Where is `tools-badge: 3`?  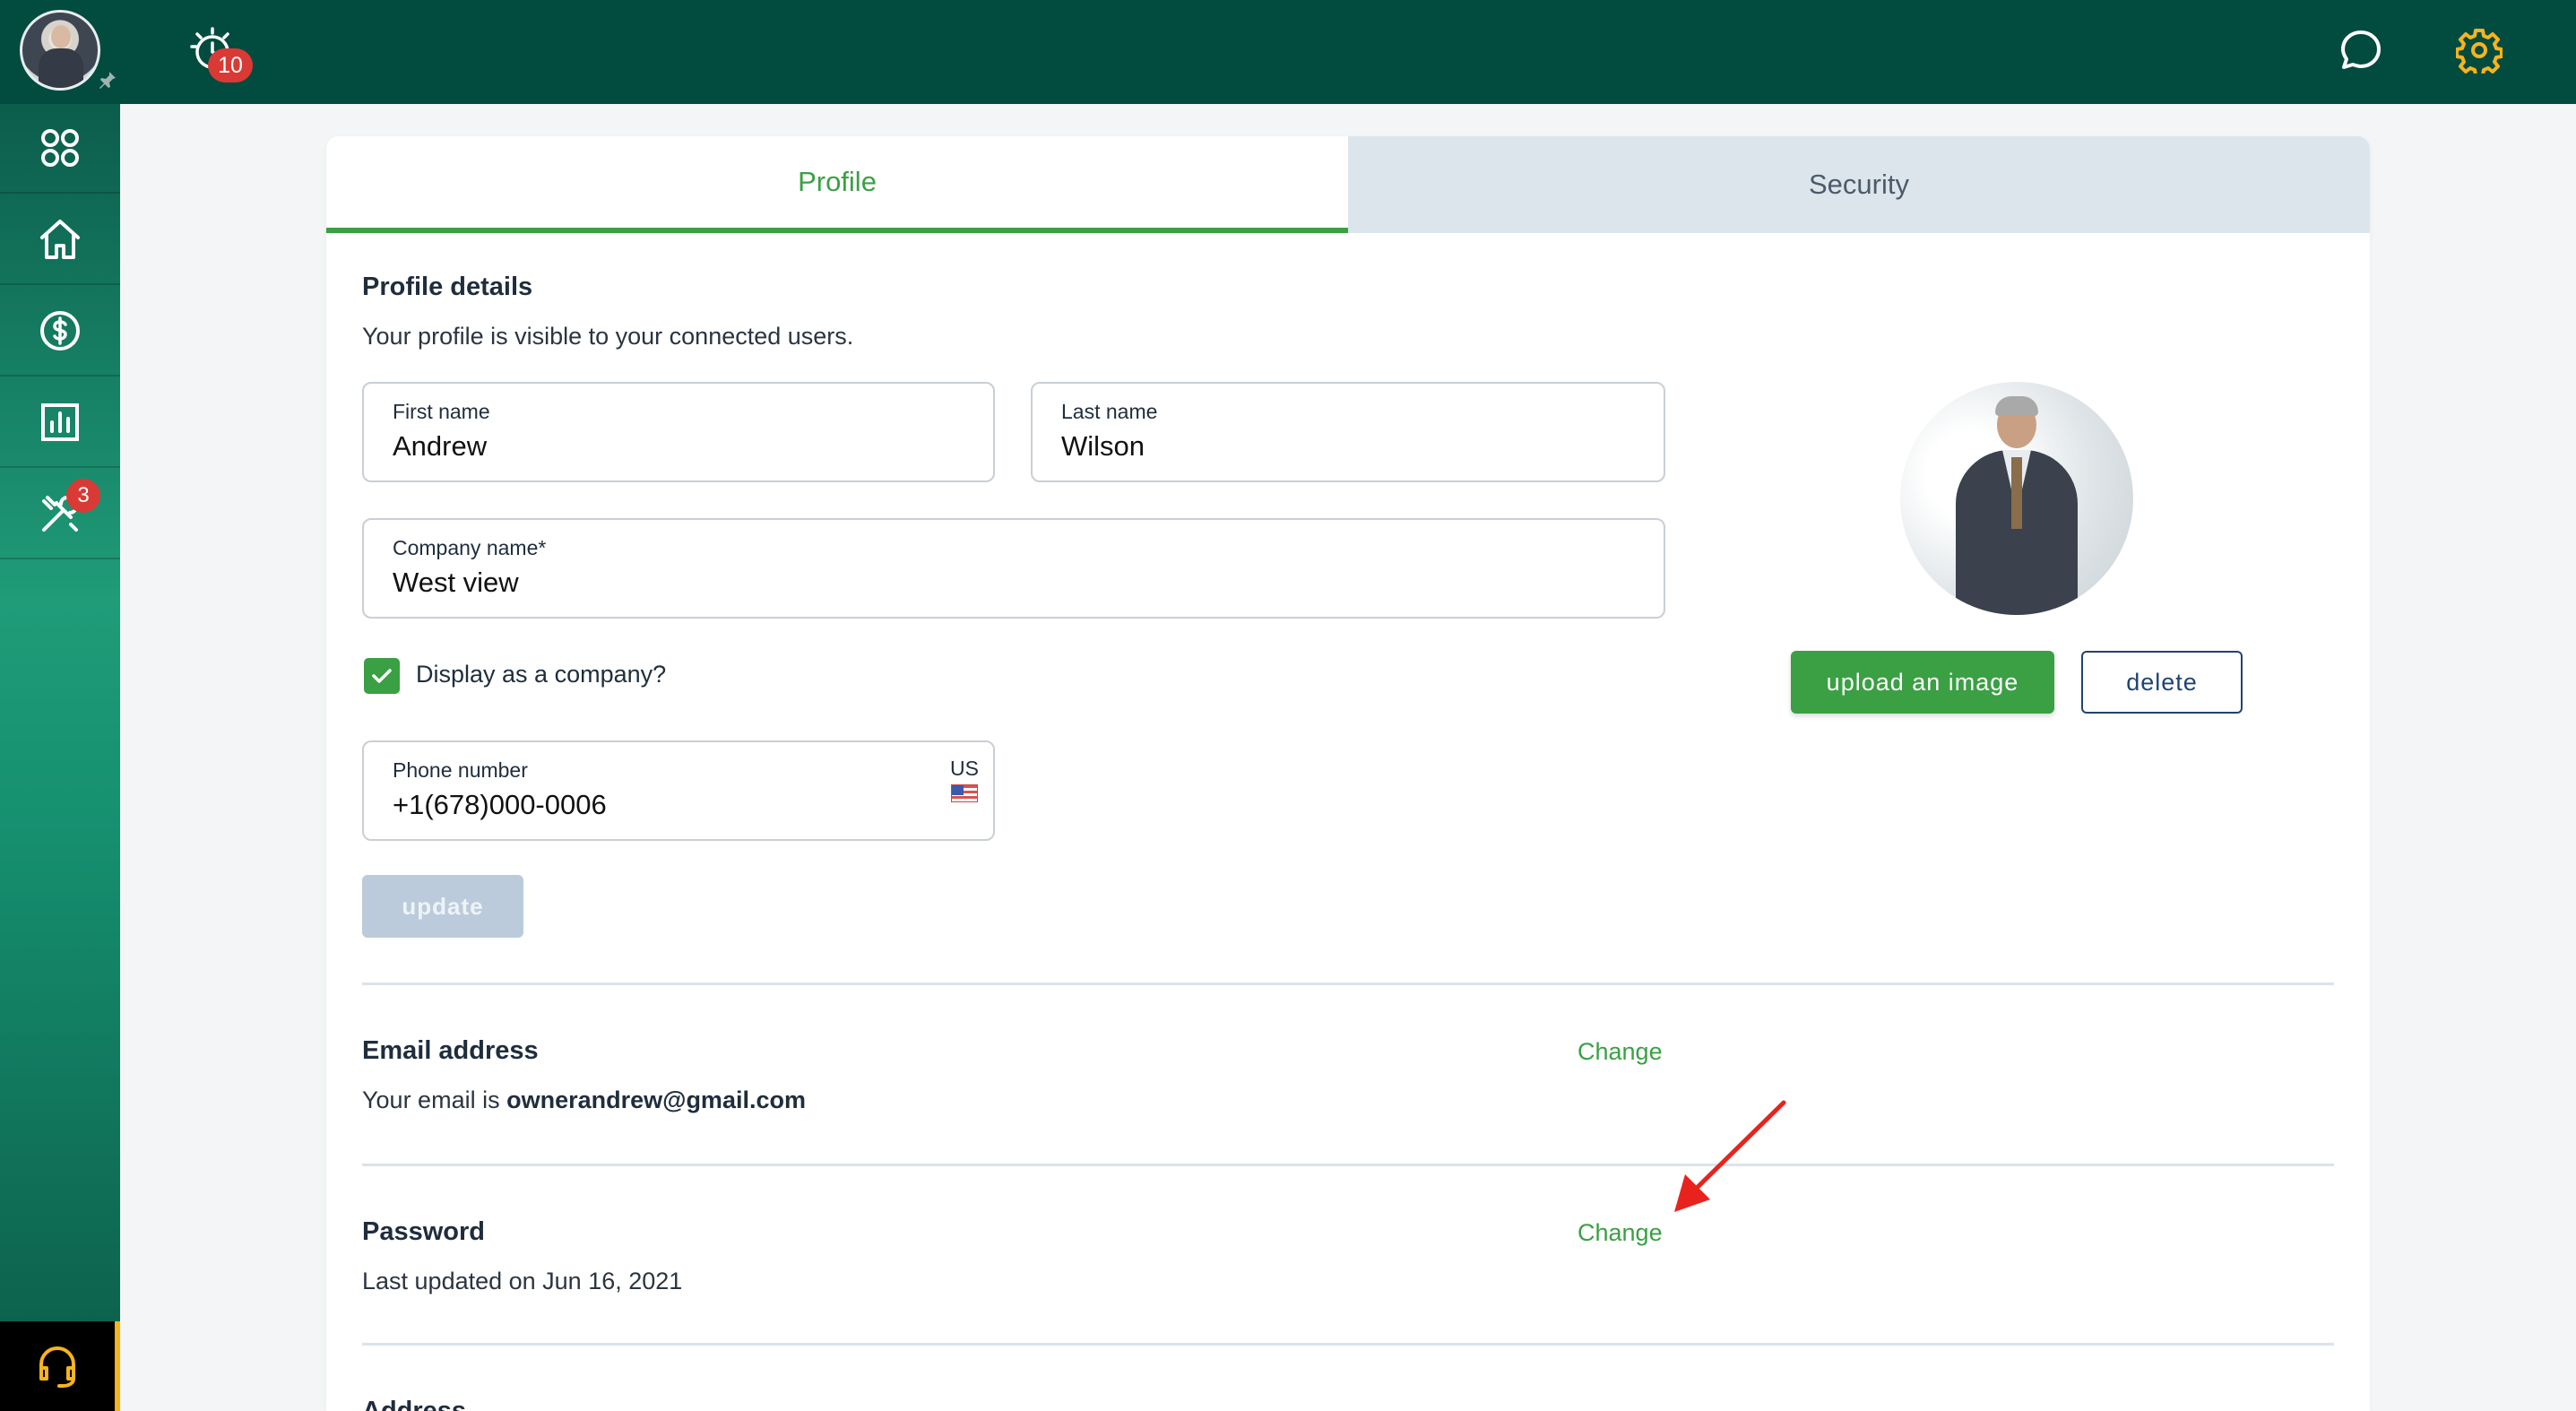
tools-badge: 3 is located at coordinates (83, 496).